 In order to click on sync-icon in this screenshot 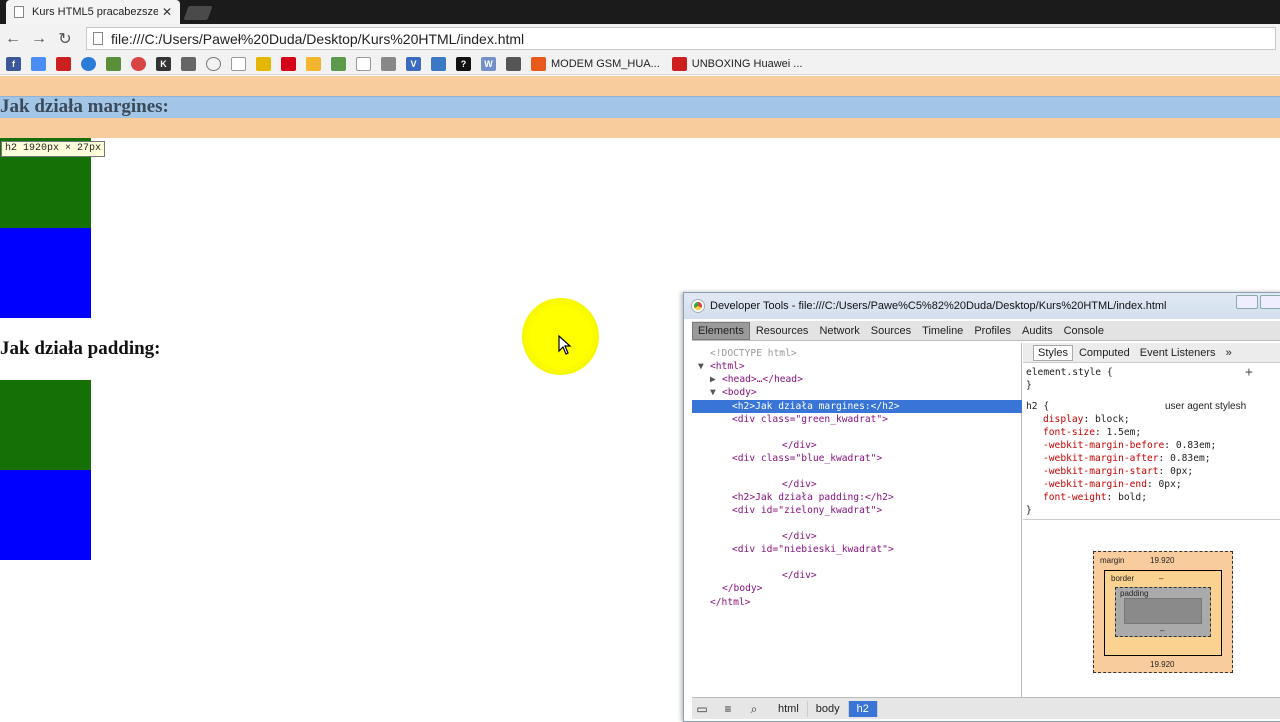, I will do `click(88, 63)`.